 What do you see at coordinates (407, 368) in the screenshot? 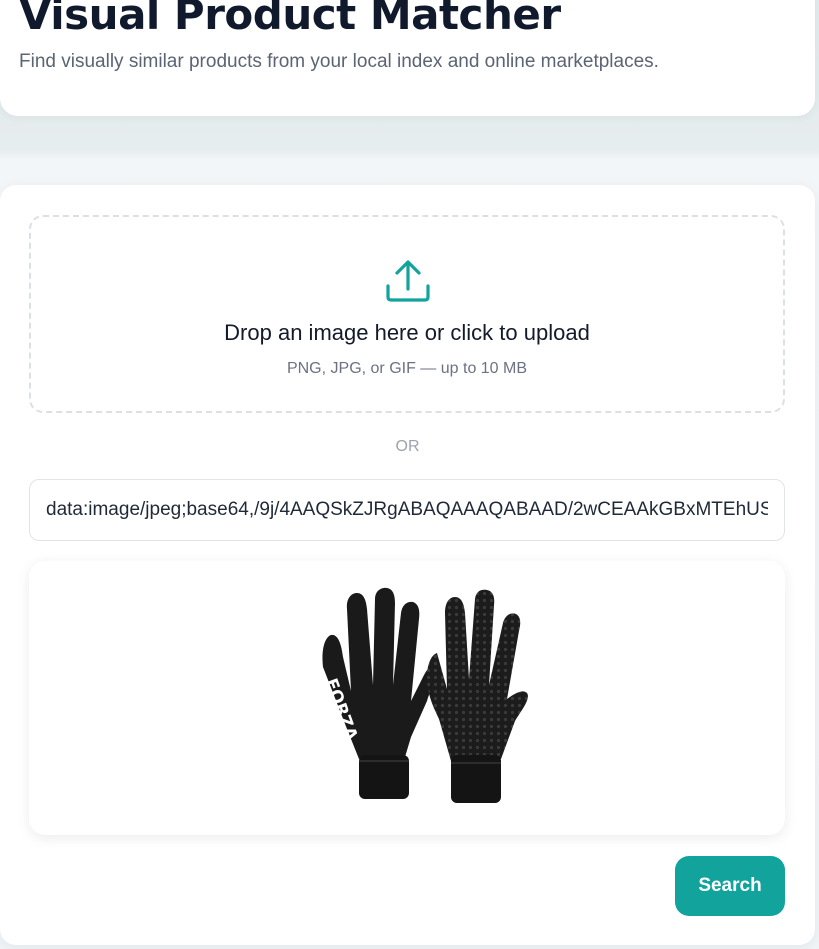
I see `dropzone-hint: PNG, JPG, or GIF — up to 10 MB` at bounding box center [407, 368].